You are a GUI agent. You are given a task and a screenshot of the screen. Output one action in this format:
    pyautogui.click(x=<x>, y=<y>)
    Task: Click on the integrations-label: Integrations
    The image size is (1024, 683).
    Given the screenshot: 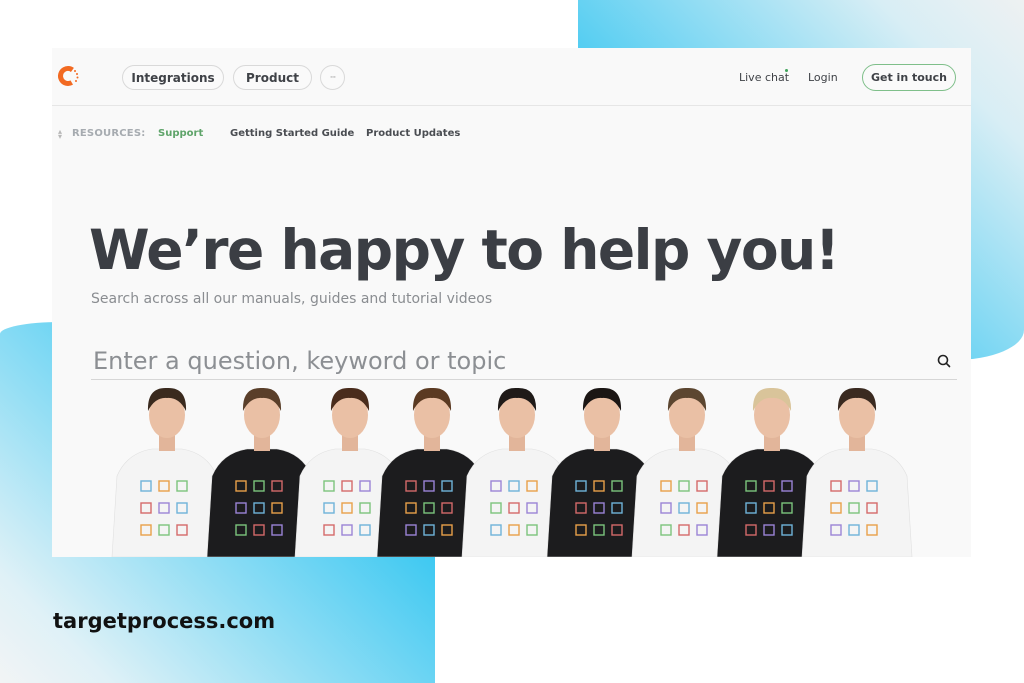 What is the action you would take?
    pyautogui.click(x=173, y=77)
    